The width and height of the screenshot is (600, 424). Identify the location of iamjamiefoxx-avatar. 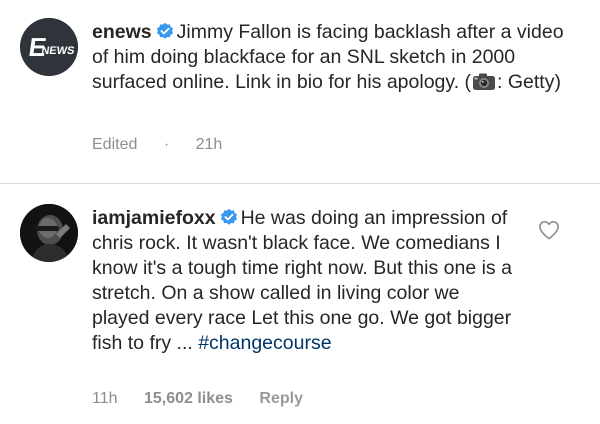
(49, 233).